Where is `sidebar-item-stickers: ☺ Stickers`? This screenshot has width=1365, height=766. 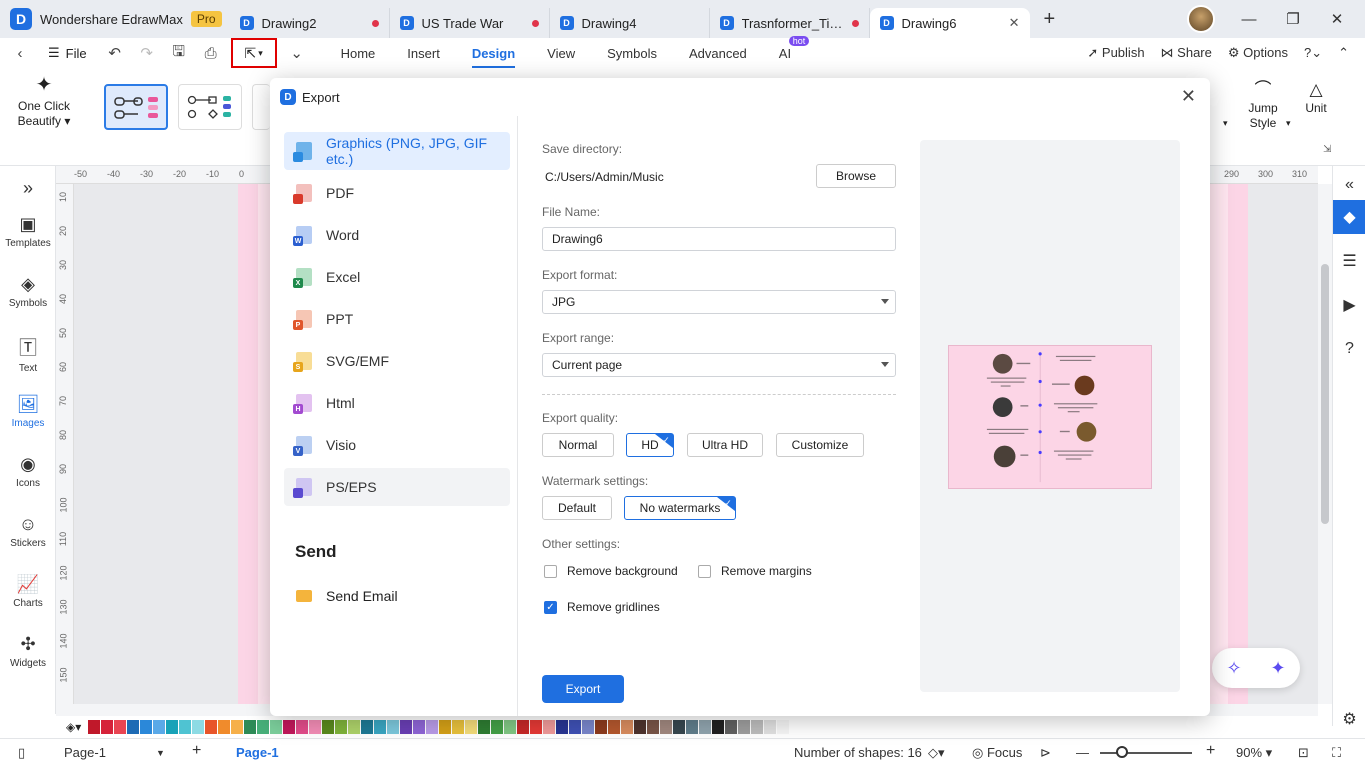 sidebar-item-stickers: ☺ Stickers is located at coordinates (28, 531).